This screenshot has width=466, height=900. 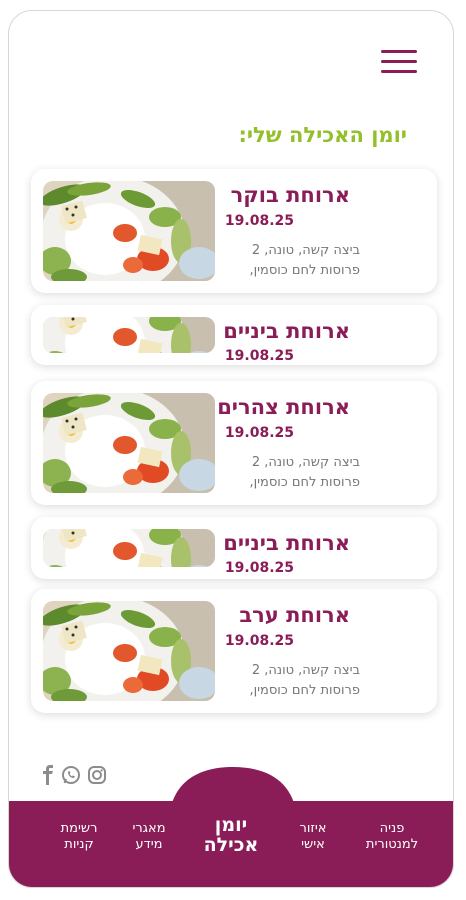 What do you see at coordinates (149, 837) in the screenshot?
I see `nav-database: מאגרי מידע` at bounding box center [149, 837].